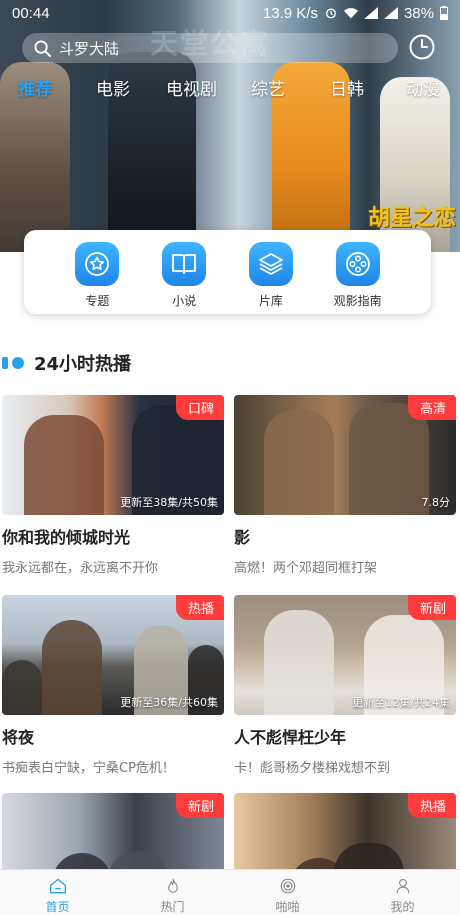 Image resolution: width=460 pixels, height=915 pixels. Describe the element at coordinates (172, 907) in the screenshot. I see `nav-label: 热门` at that location.